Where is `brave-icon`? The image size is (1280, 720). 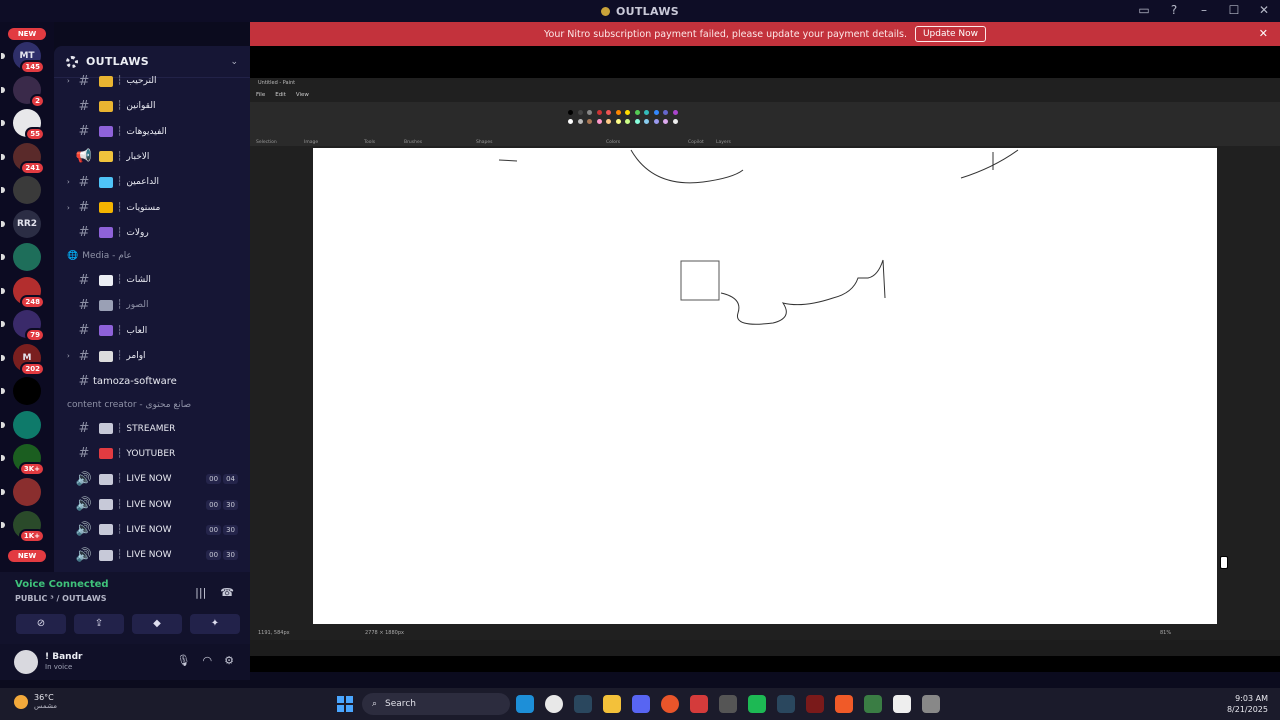
brave-icon is located at coordinates (844, 704).